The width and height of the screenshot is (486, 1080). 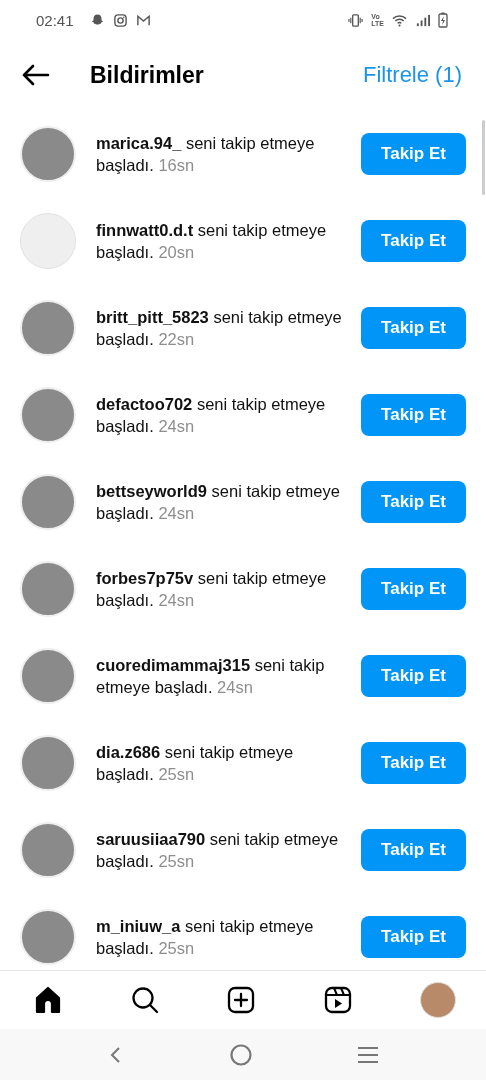 I want to click on notification-text: marica.94_ seni takip etmeye başladı. 16sn, so click(x=206, y=154).